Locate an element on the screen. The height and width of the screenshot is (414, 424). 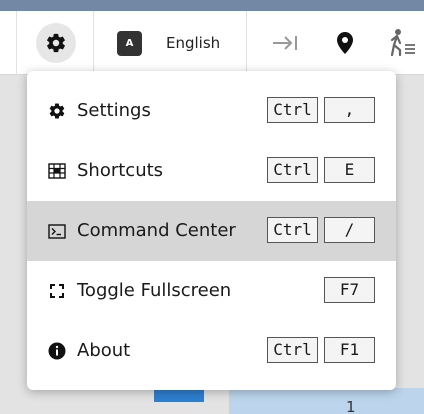
shortcut-key: F7 is located at coordinates (349, 290).